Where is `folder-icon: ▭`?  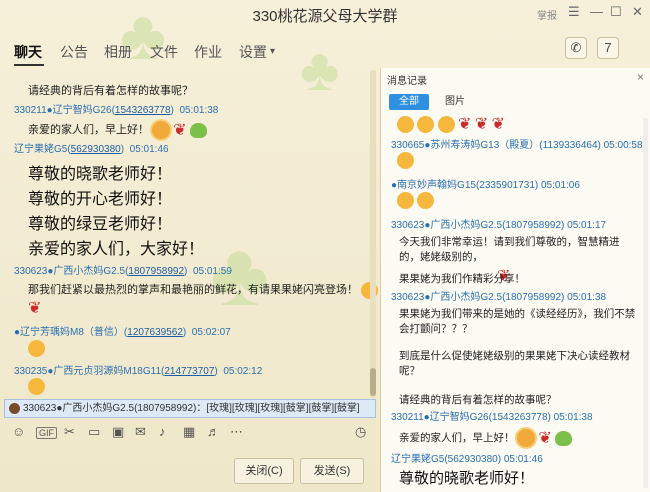
folder-icon: ▭ is located at coordinates (94, 432).